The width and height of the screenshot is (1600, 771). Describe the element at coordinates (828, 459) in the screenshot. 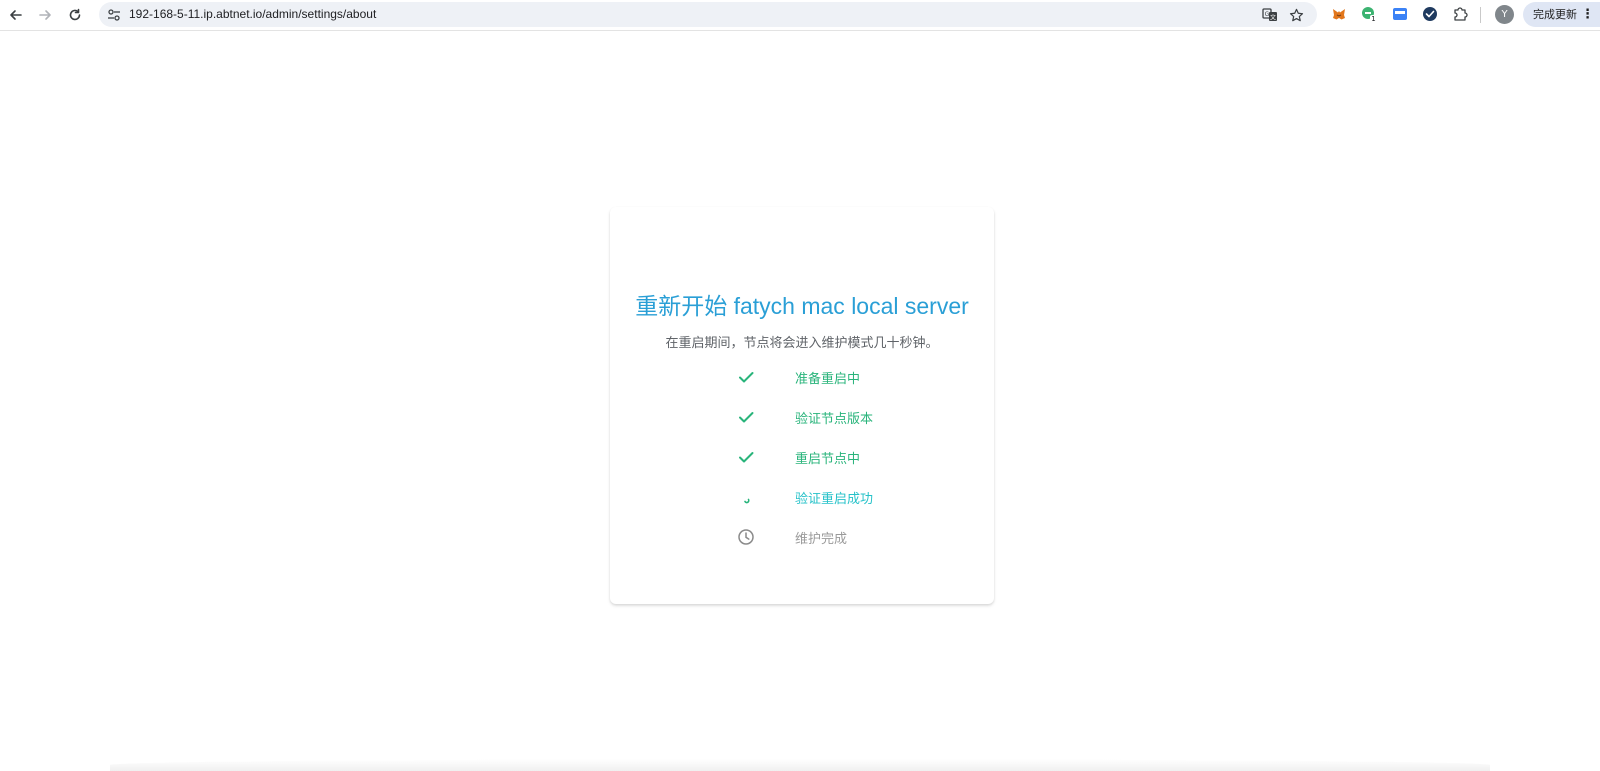

I see `step-label: 重启节点中` at that location.